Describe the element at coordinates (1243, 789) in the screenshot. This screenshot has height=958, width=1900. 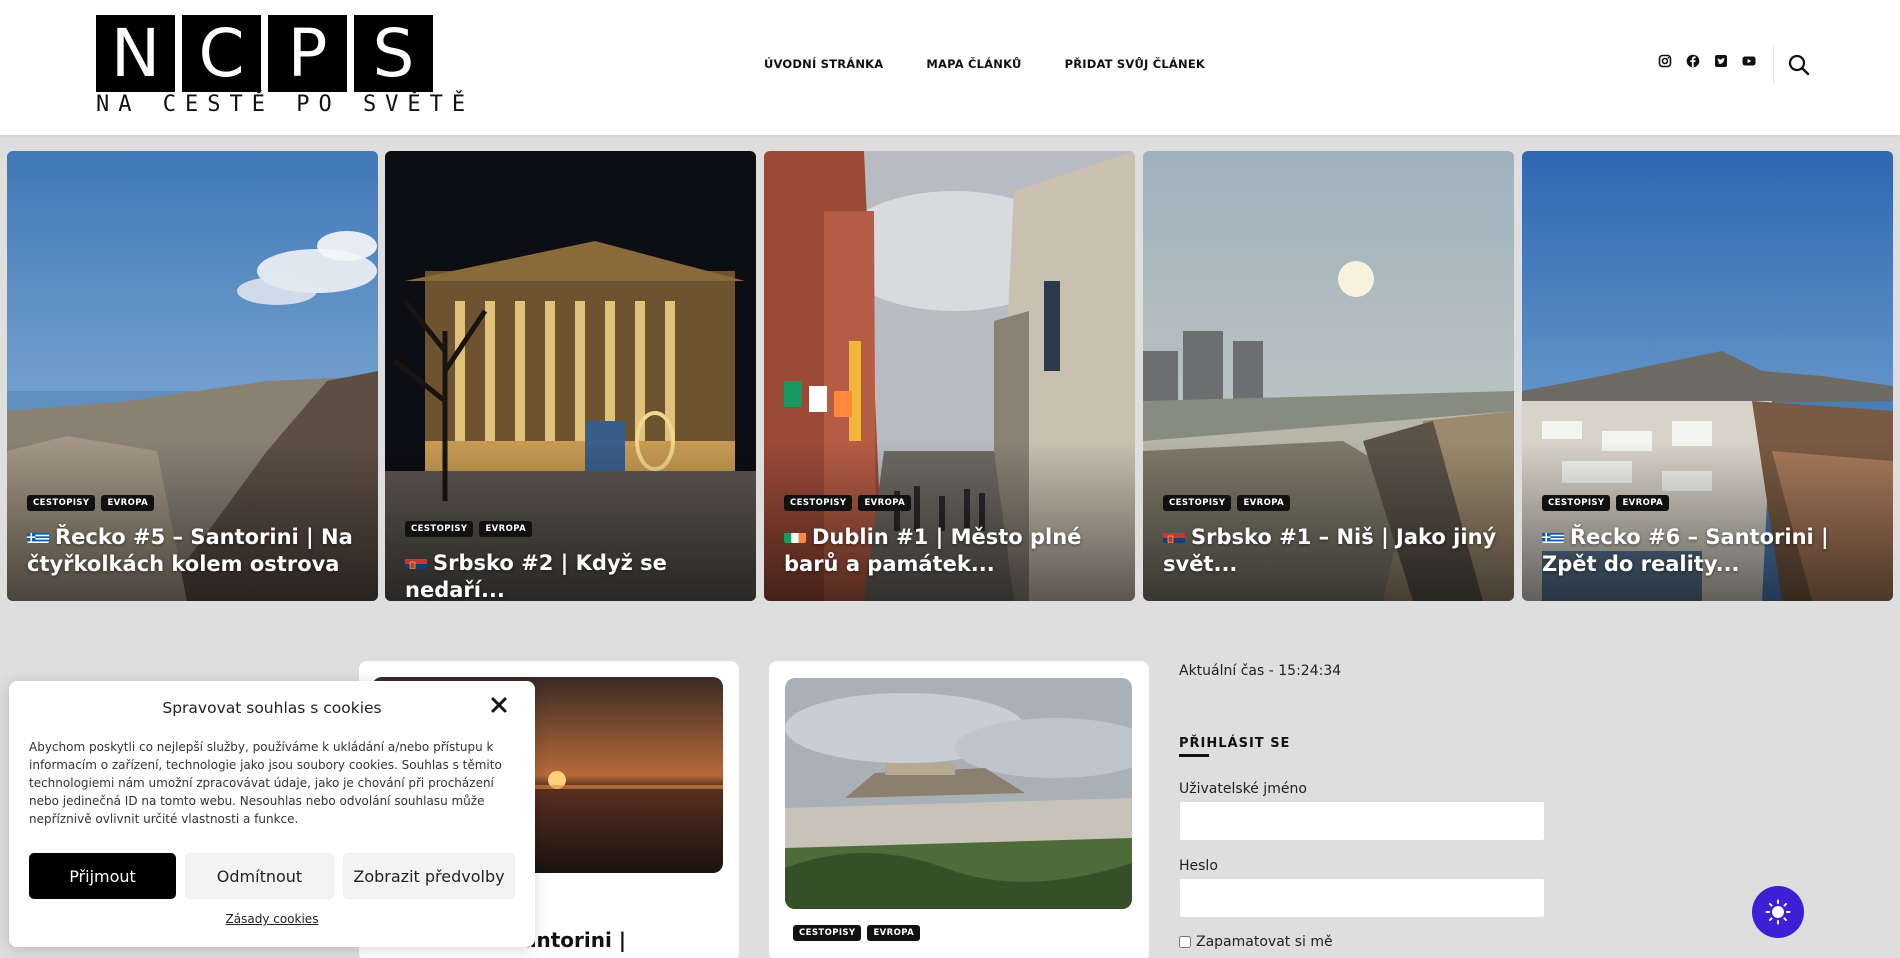
I see `username-label: Uživatelské jméno` at that location.